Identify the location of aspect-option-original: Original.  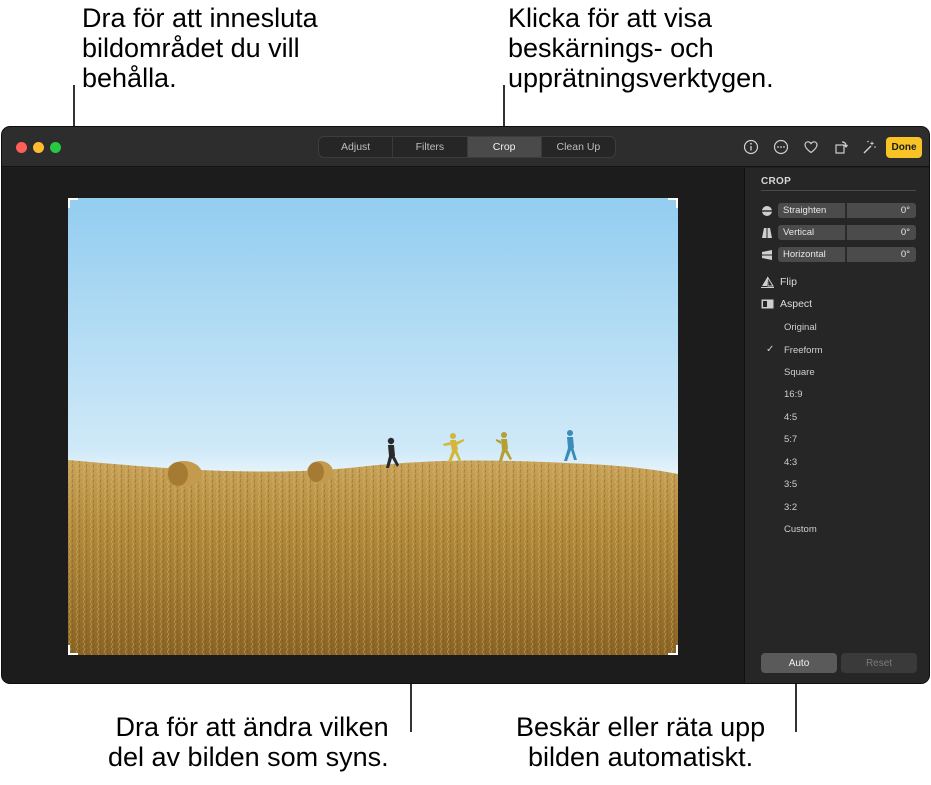
(800, 327).